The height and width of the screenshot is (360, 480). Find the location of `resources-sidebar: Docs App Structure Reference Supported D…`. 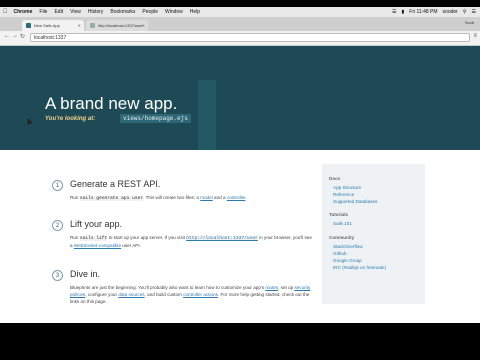

resources-sidebar: Docs App Structure Reference Supported D… is located at coordinates (373, 234).